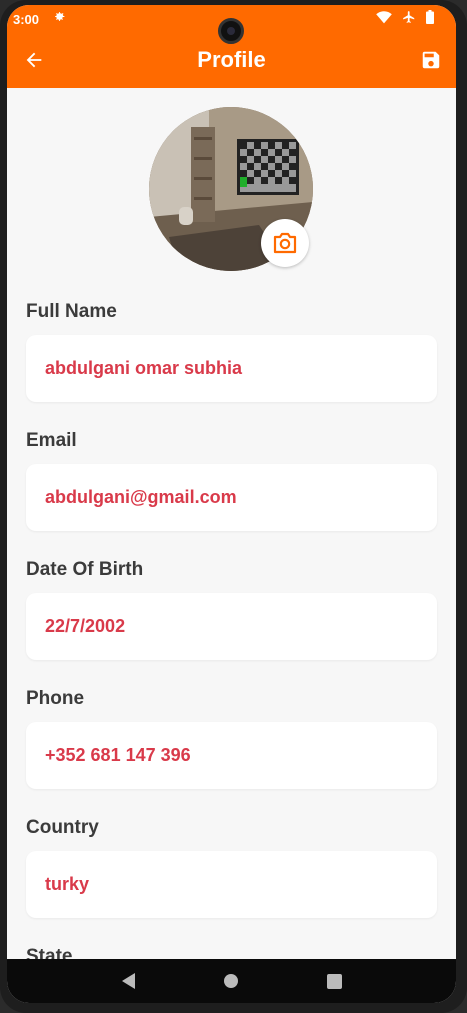  Describe the element at coordinates (430, 19) in the screenshot. I see `battery-icon` at that location.